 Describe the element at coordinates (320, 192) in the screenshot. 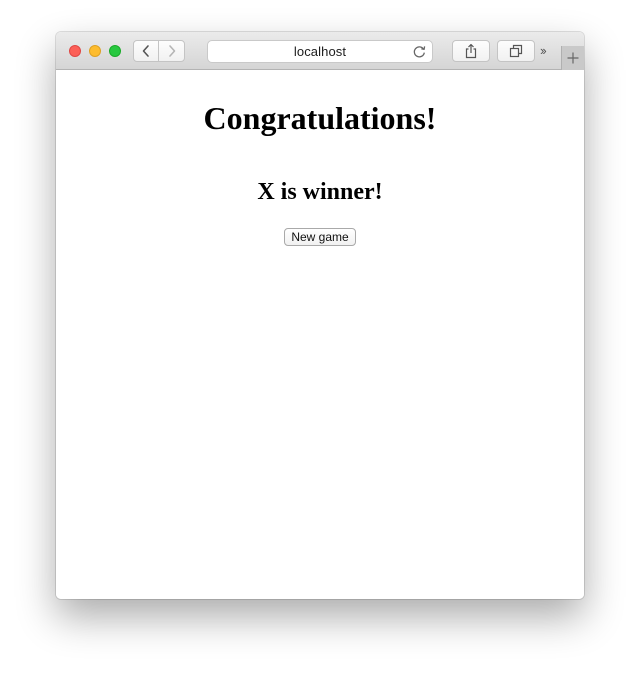

I see `winner-message: X is winner!` at that location.